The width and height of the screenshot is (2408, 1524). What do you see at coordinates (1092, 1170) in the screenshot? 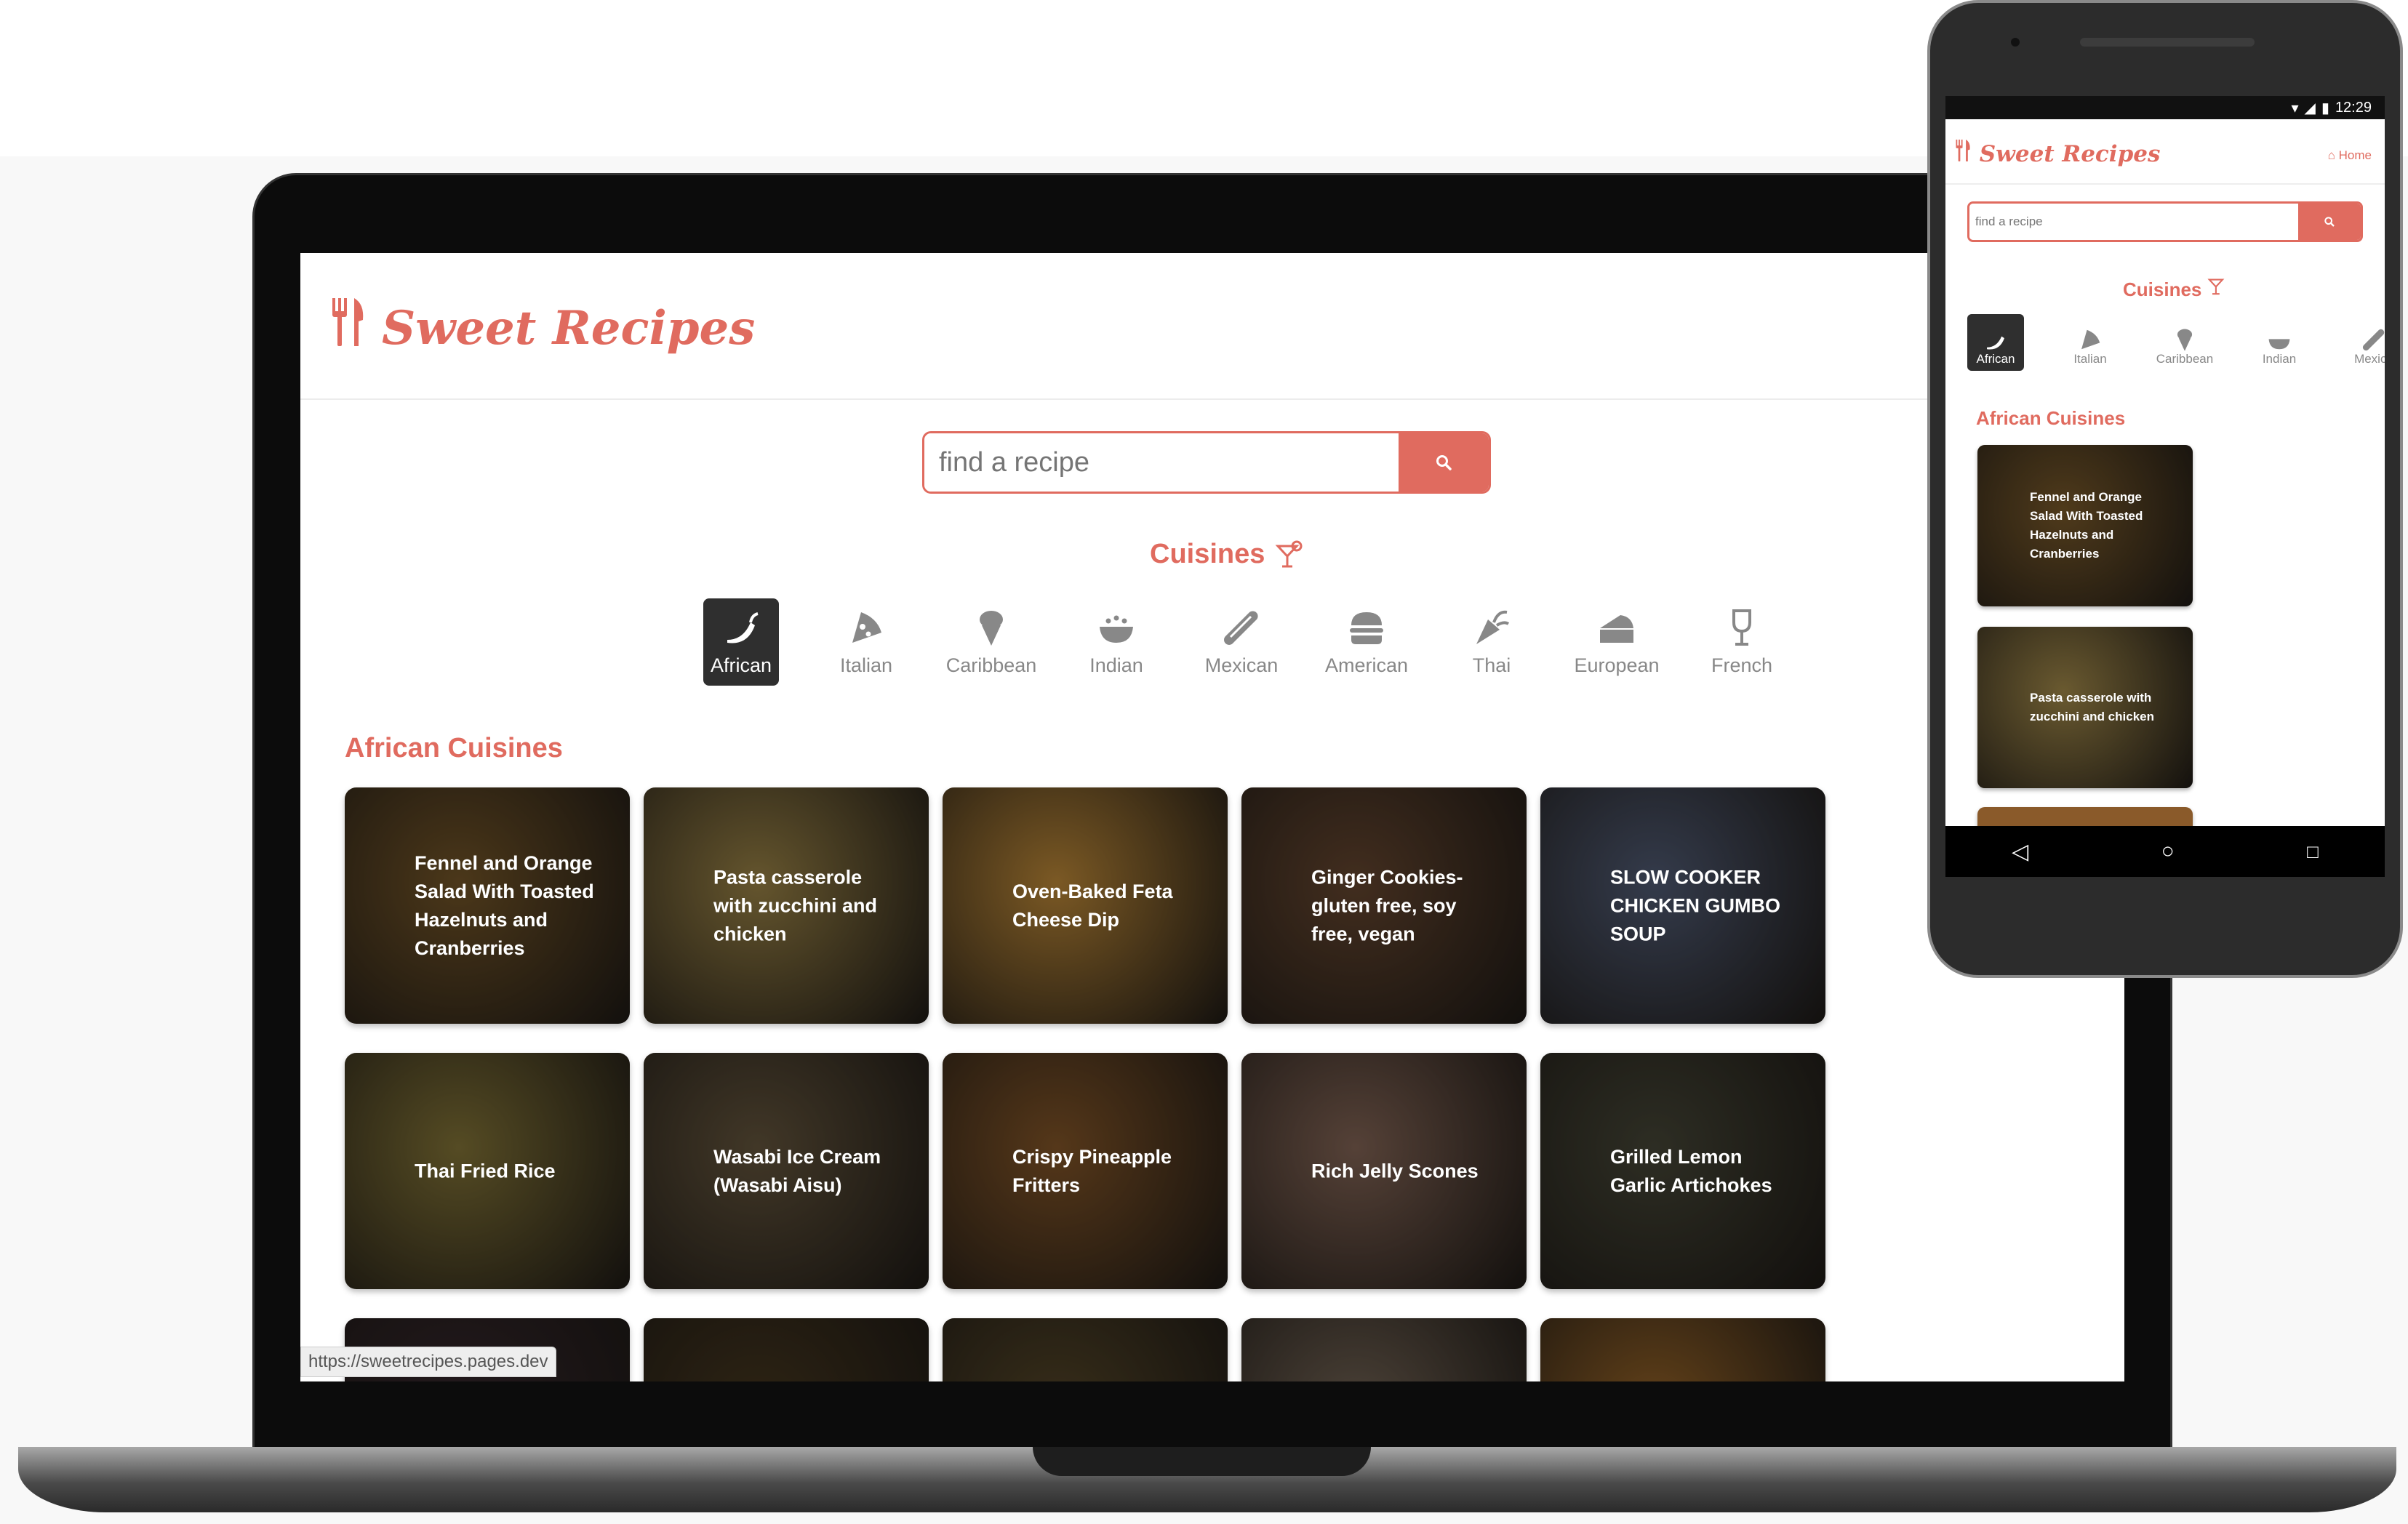
I see `recipe-title: Crispy Pineapple Fritters` at bounding box center [1092, 1170].